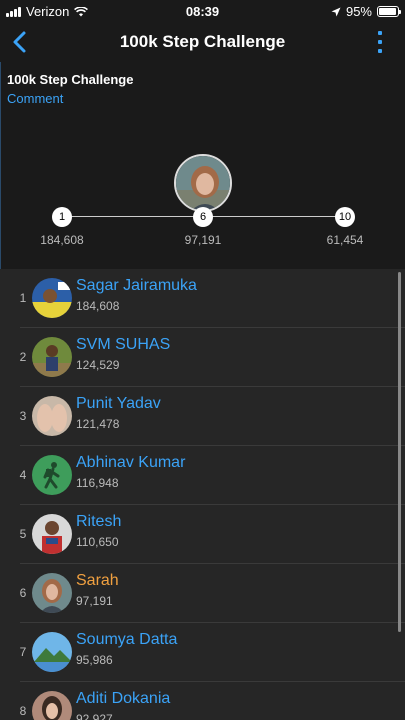 The image size is (405, 720). I want to click on rank-number: 6, so click(23, 593).